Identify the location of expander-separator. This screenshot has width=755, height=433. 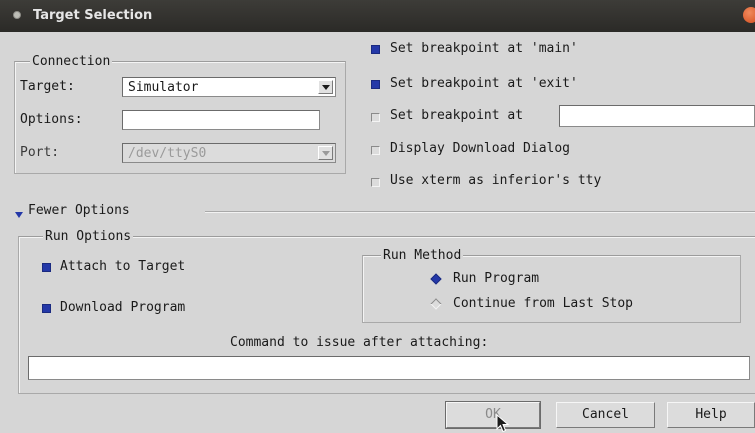
(480, 212).